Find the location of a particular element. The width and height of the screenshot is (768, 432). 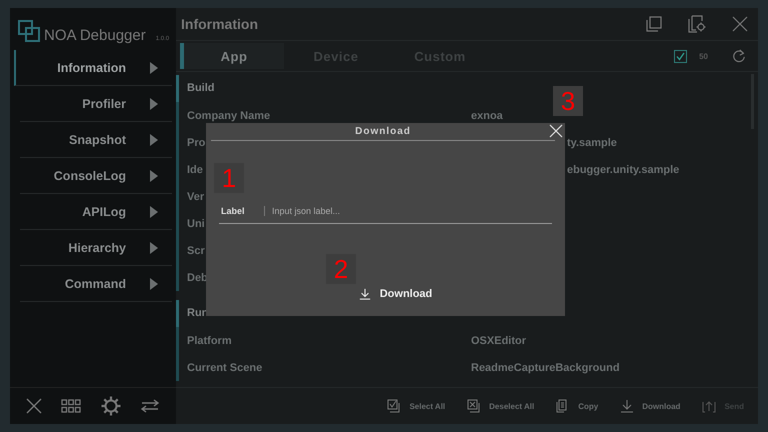

toolbar-button: Select All is located at coordinates (416, 406).